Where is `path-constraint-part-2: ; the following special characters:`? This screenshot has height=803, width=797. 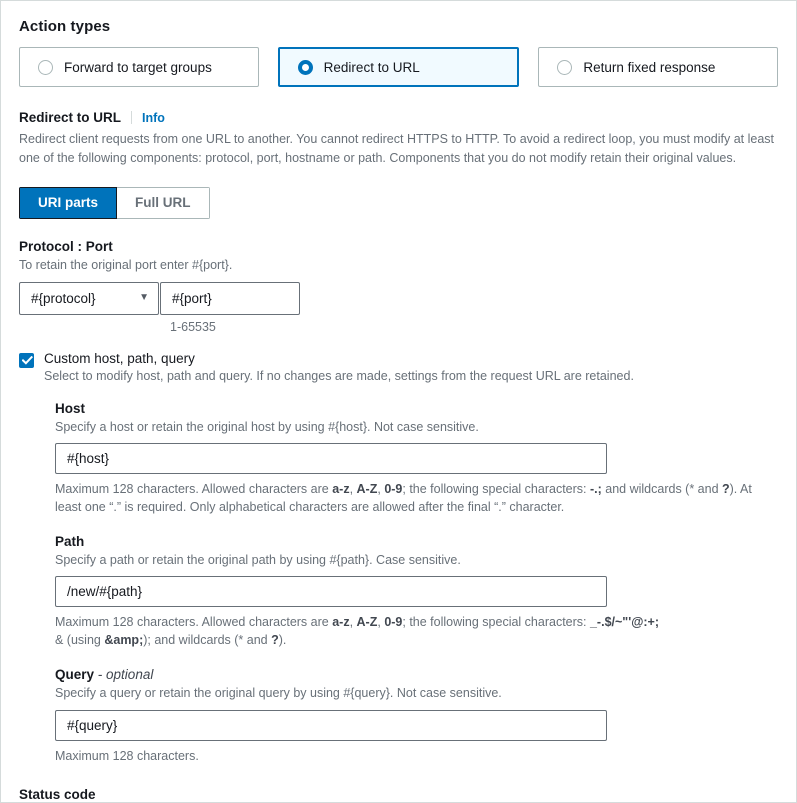
path-constraint-part-2: ; the following special characters: is located at coordinates (496, 622).